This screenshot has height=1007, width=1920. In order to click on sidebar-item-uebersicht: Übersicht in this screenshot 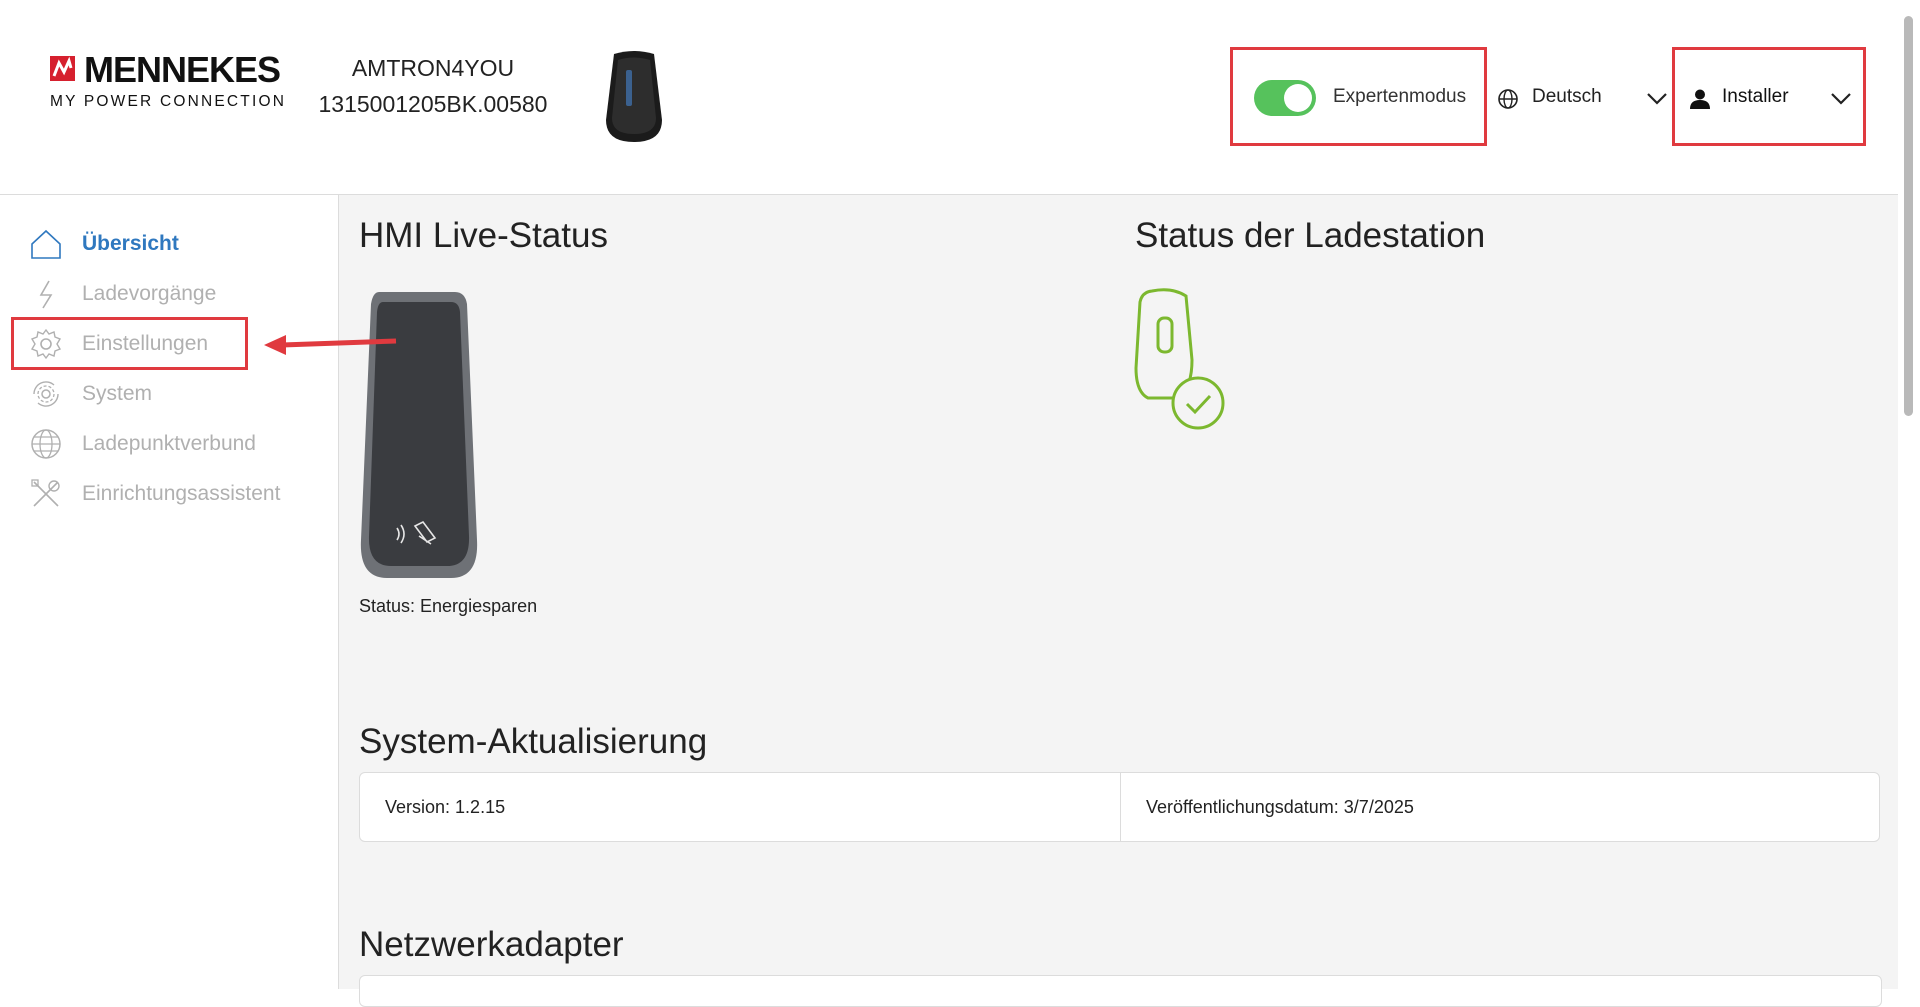, I will do `click(180, 244)`.